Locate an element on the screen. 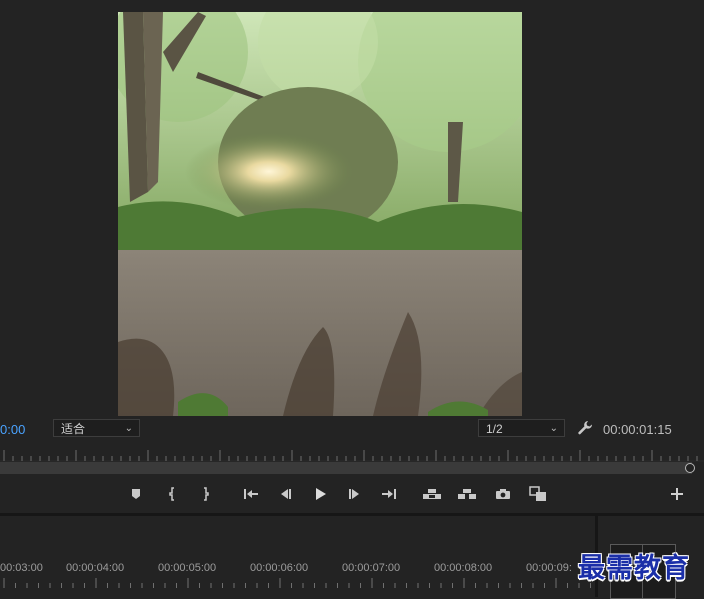 This screenshot has height=599, width=704. go-to-in-button is located at coordinates (251, 494).